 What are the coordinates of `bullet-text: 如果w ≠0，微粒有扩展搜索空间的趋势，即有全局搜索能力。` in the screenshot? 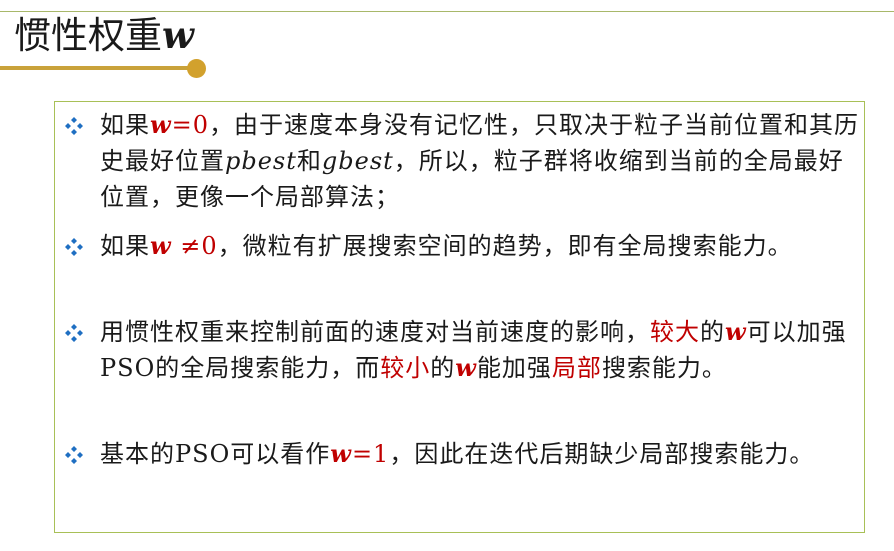 It's located at (462, 246).